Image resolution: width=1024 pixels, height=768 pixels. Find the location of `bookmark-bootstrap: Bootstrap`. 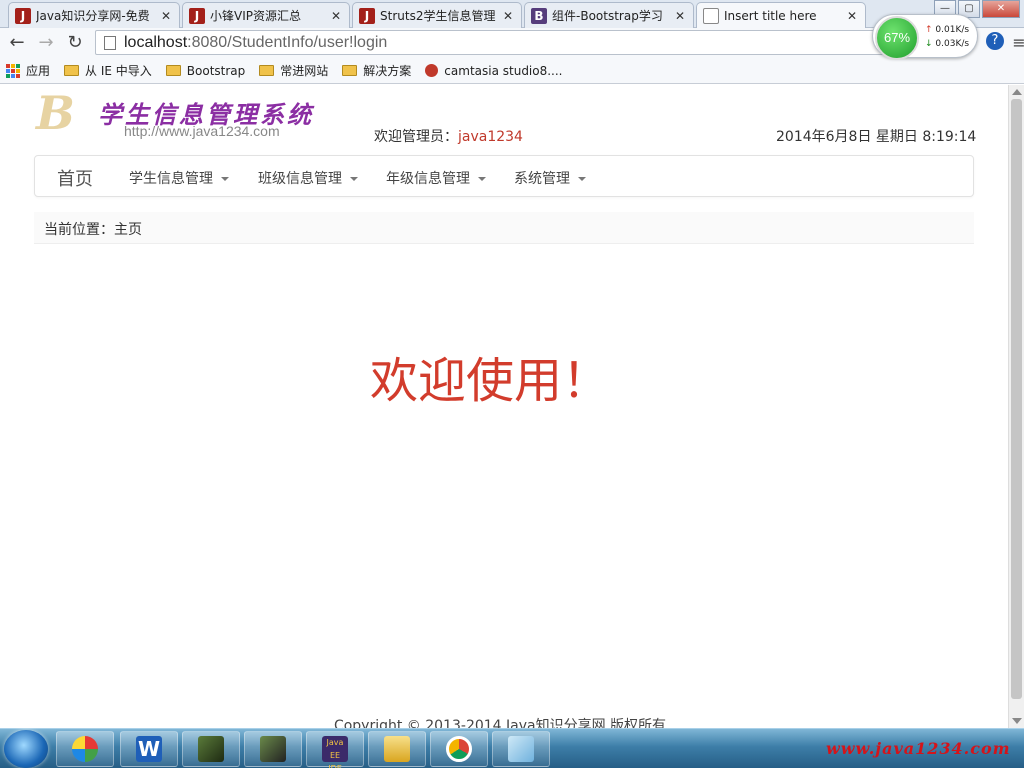

bookmark-bootstrap: Bootstrap is located at coordinates (205, 70).